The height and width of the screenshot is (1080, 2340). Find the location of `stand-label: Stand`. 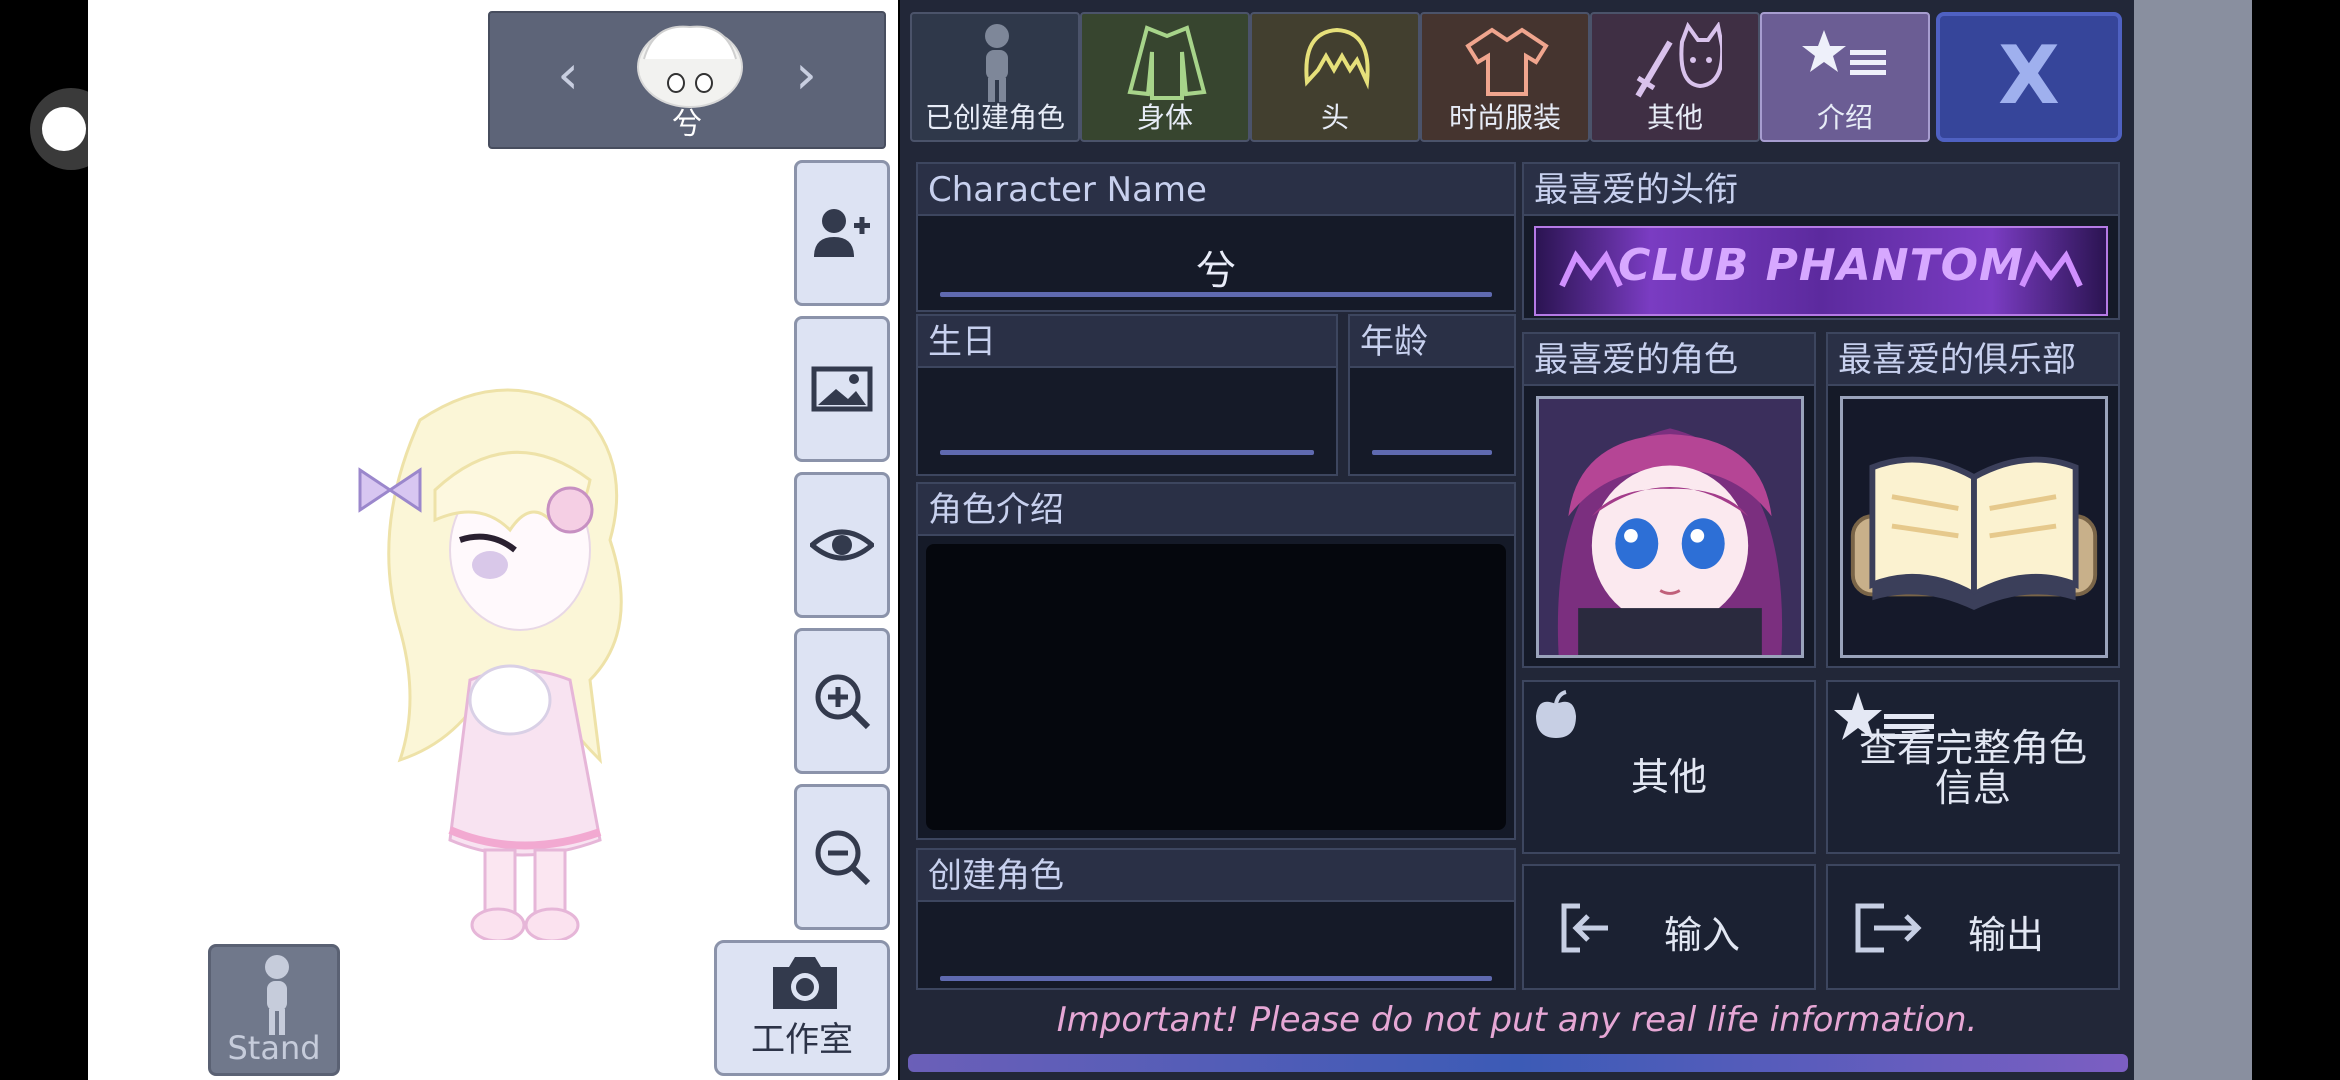

stand-label: Stand is located at coordinates (274, 1048).